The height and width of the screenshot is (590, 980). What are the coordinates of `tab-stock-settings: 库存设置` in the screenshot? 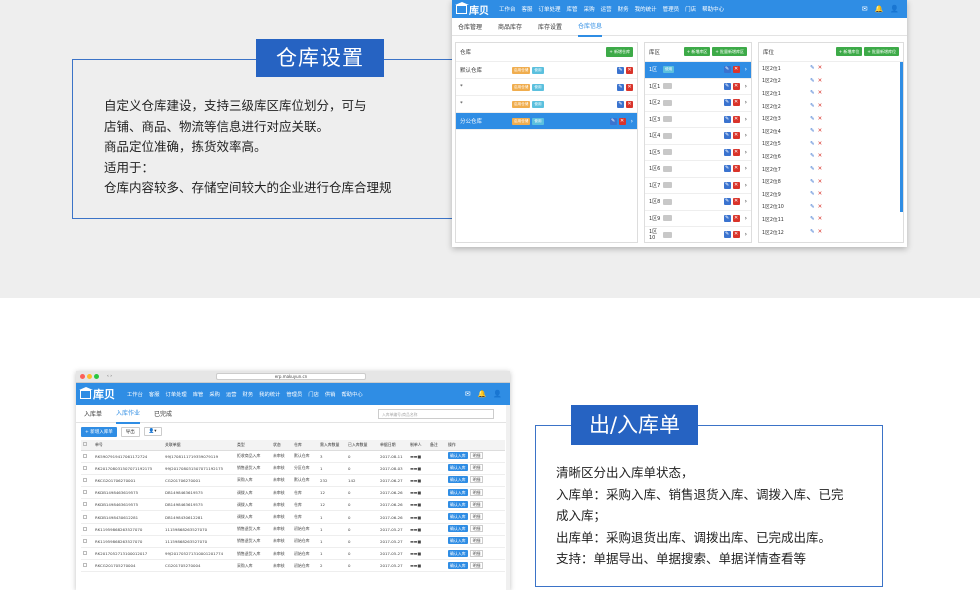 It's located at (550, 26).